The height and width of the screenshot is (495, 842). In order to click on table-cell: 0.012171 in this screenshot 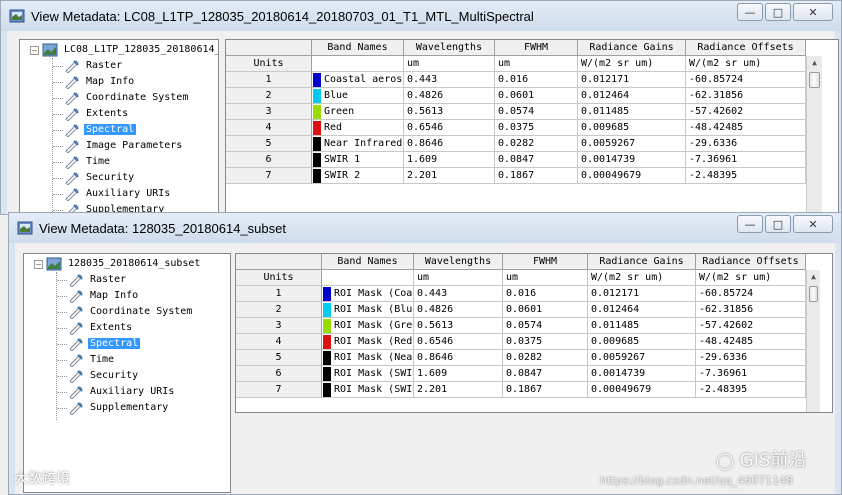, I will do `click(632, 80)`.